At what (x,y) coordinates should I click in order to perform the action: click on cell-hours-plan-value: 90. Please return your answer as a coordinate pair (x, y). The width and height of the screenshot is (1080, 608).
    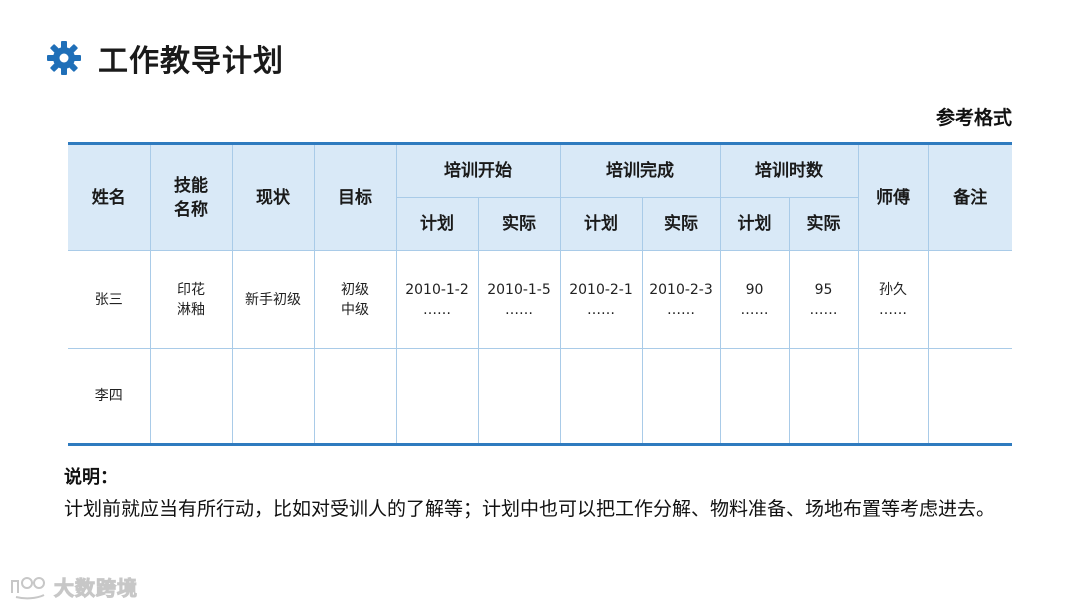
    Looking at the image, I should click on (754, 289).